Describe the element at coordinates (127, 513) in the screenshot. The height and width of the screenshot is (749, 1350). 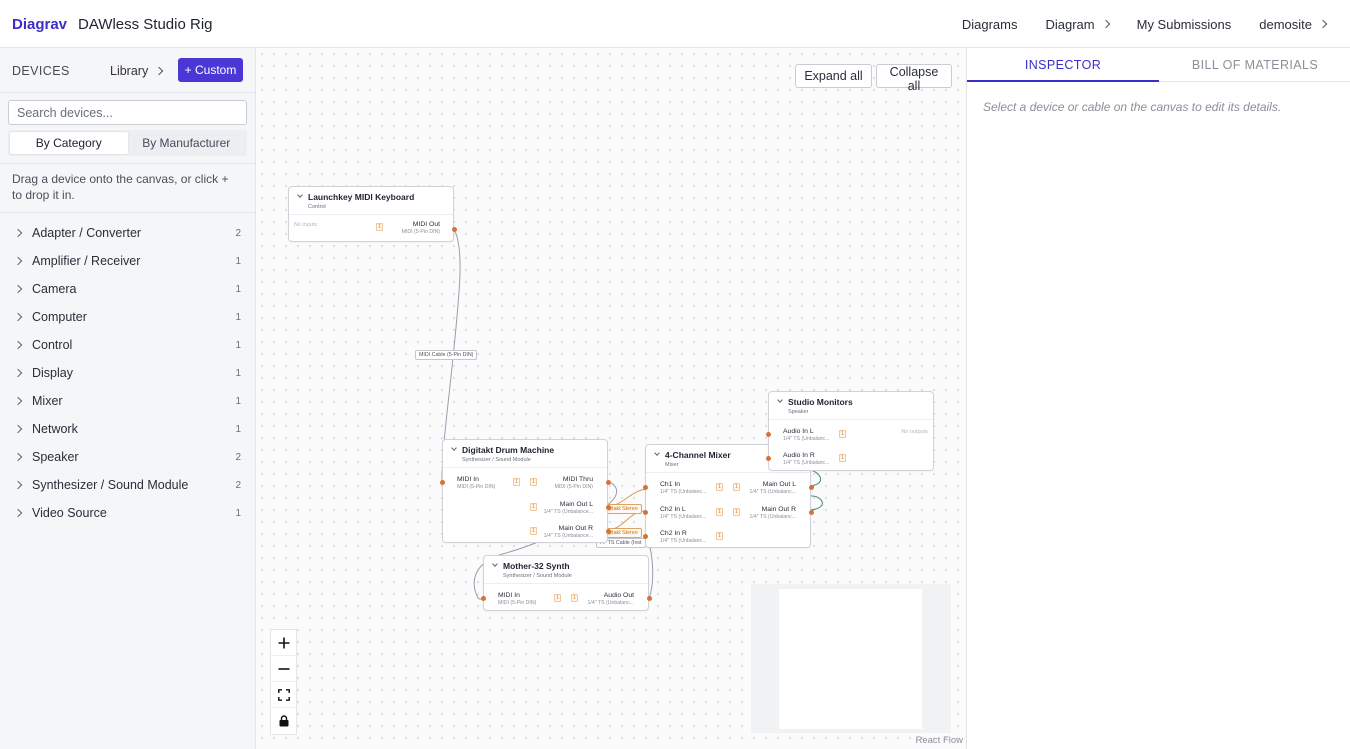
I see `category-video-source: Video Source 1` at that location.